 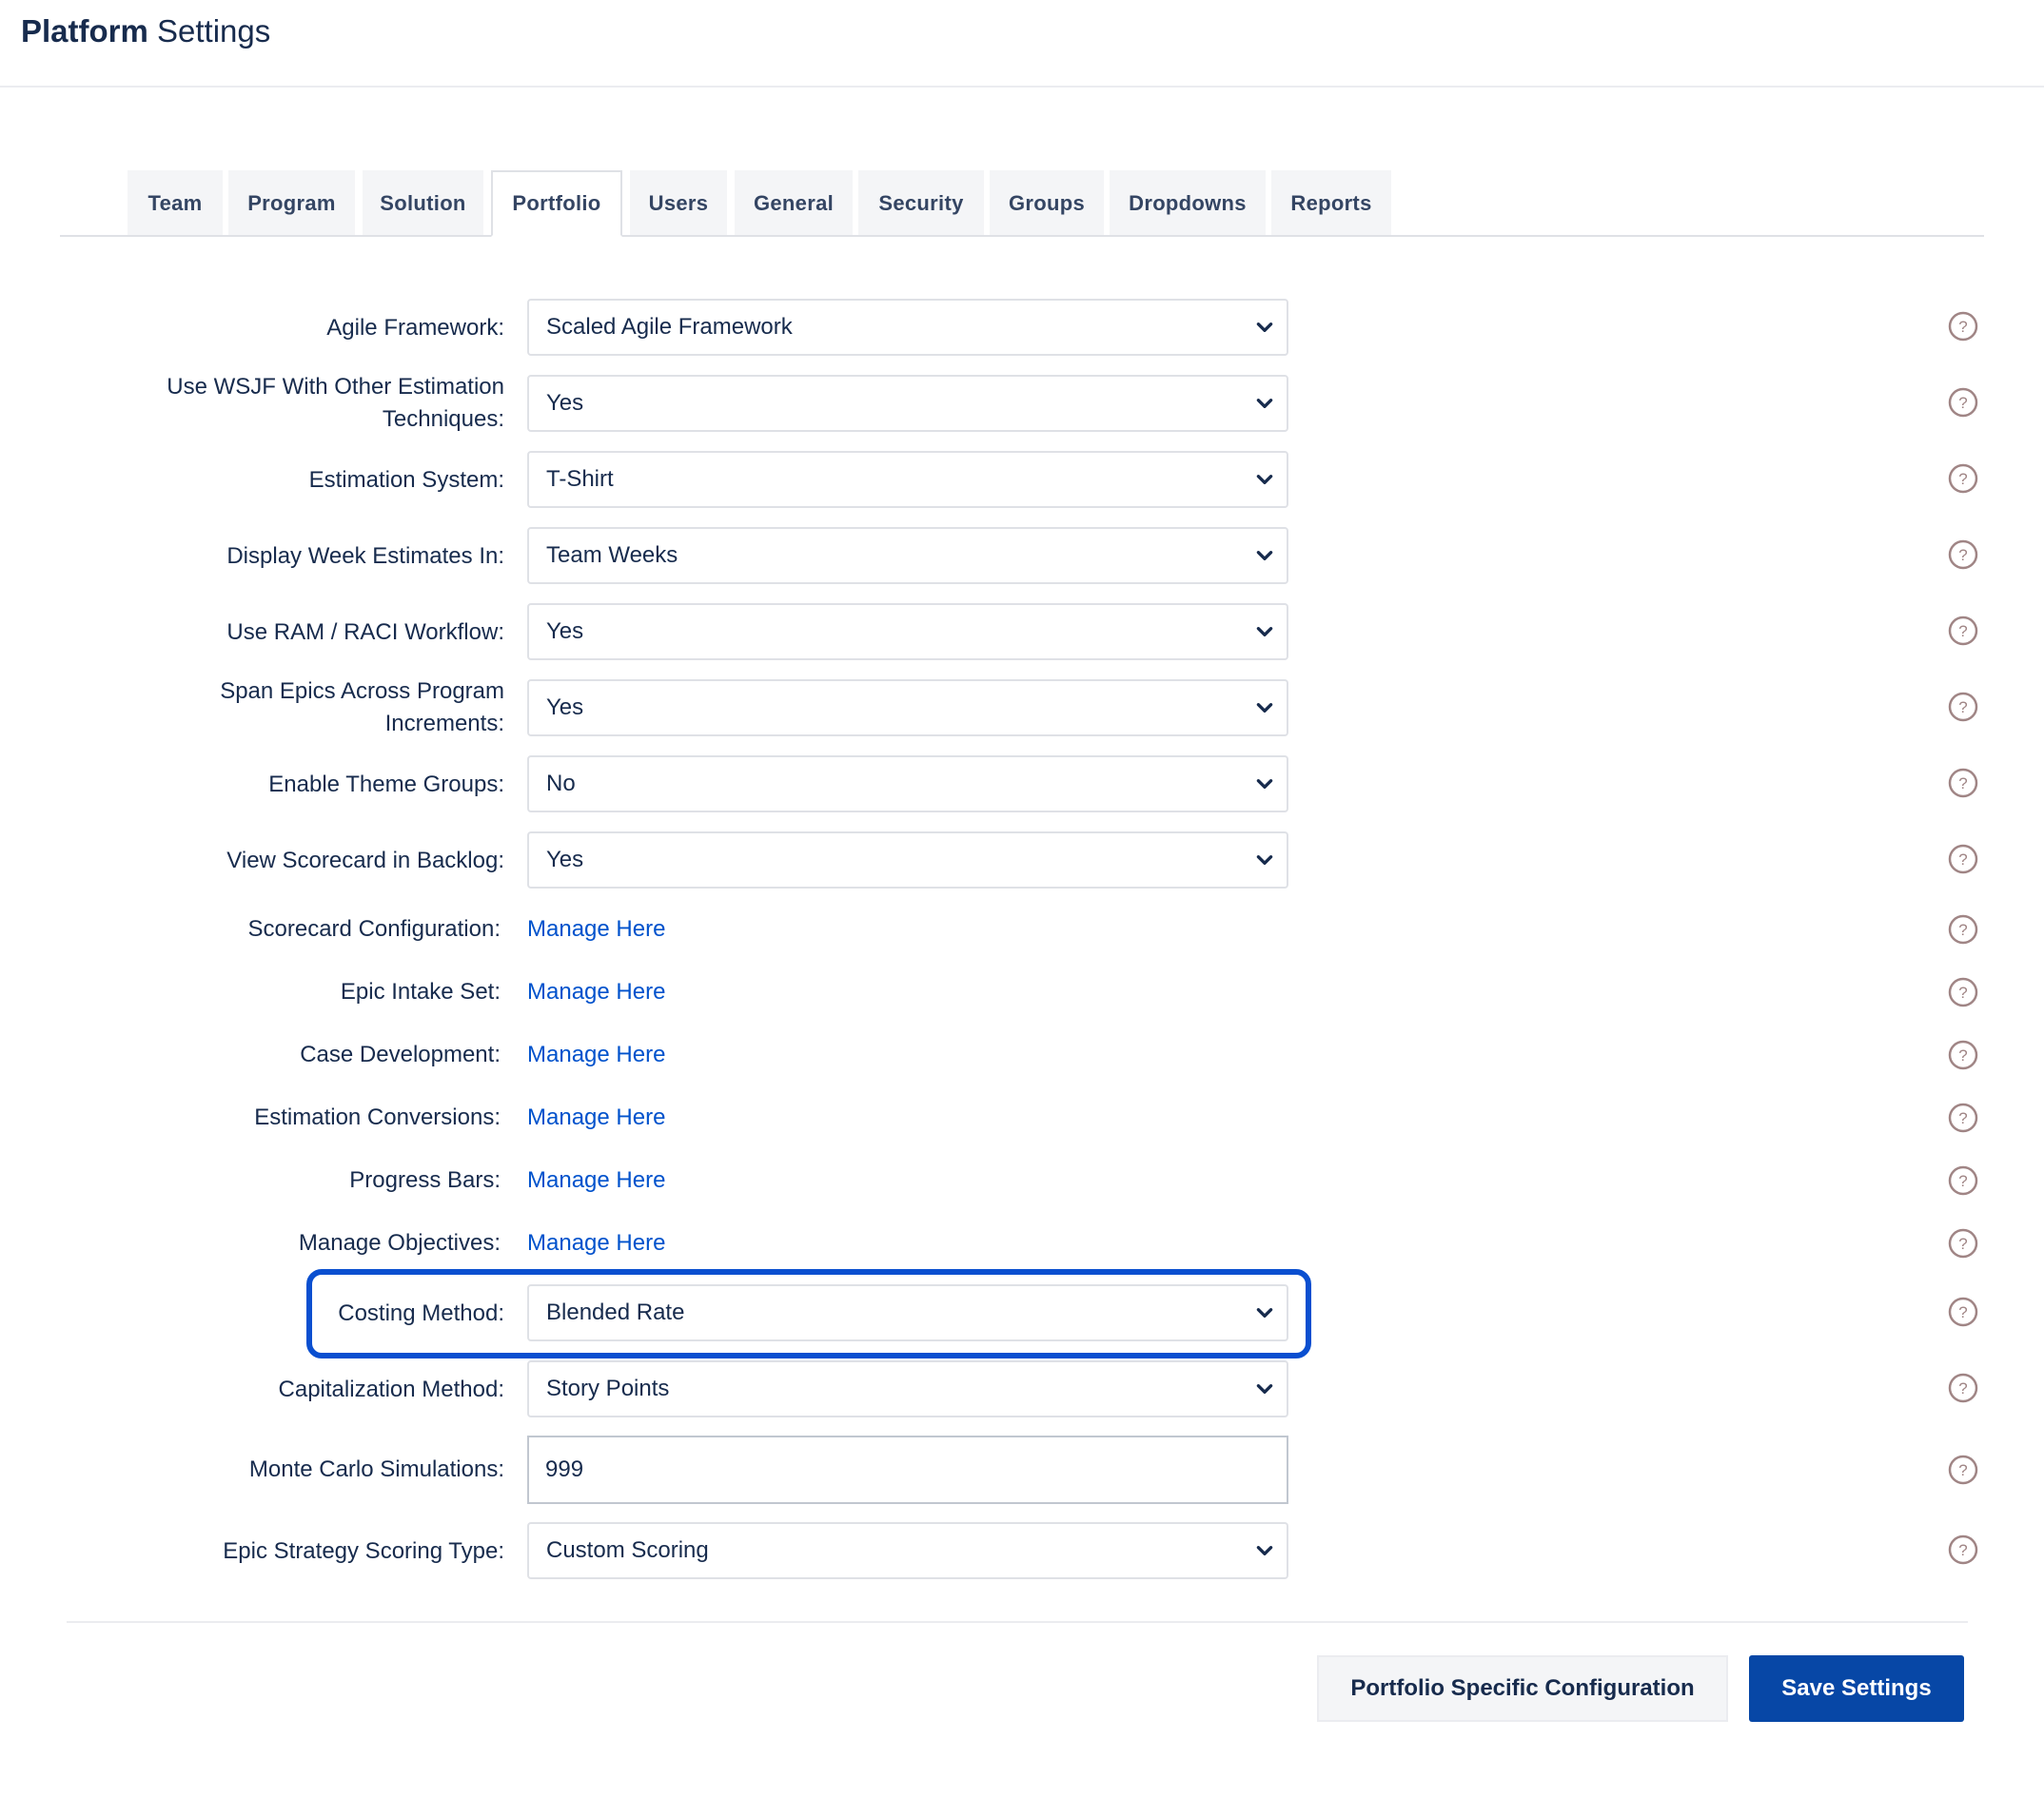 What do you see at coordinates (425, 1180) in the screenshot?
I see `progress-bars-label: Progress Bars:` at bounding box center [425, 1180].